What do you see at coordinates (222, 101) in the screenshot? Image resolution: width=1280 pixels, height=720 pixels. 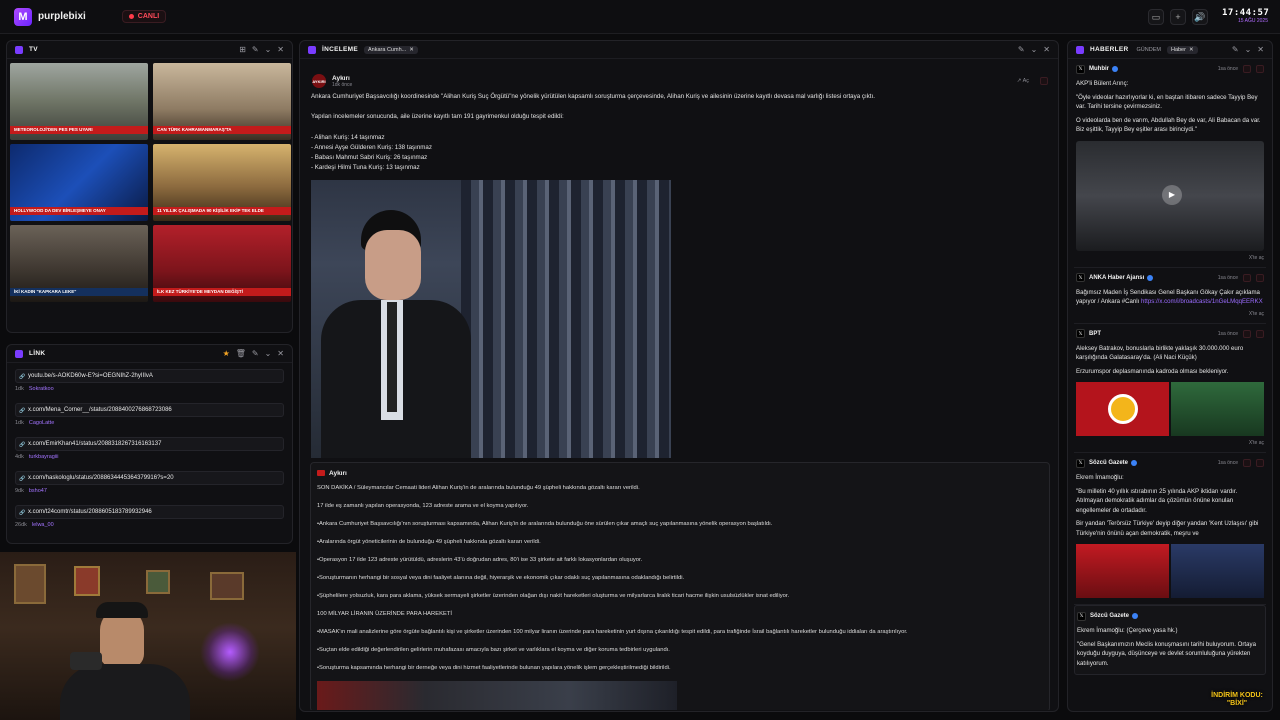 I see `tv-channel-2: CAN TÜRK KAHRAMANMARAŞ'TA` at bounding box center [222, 101].